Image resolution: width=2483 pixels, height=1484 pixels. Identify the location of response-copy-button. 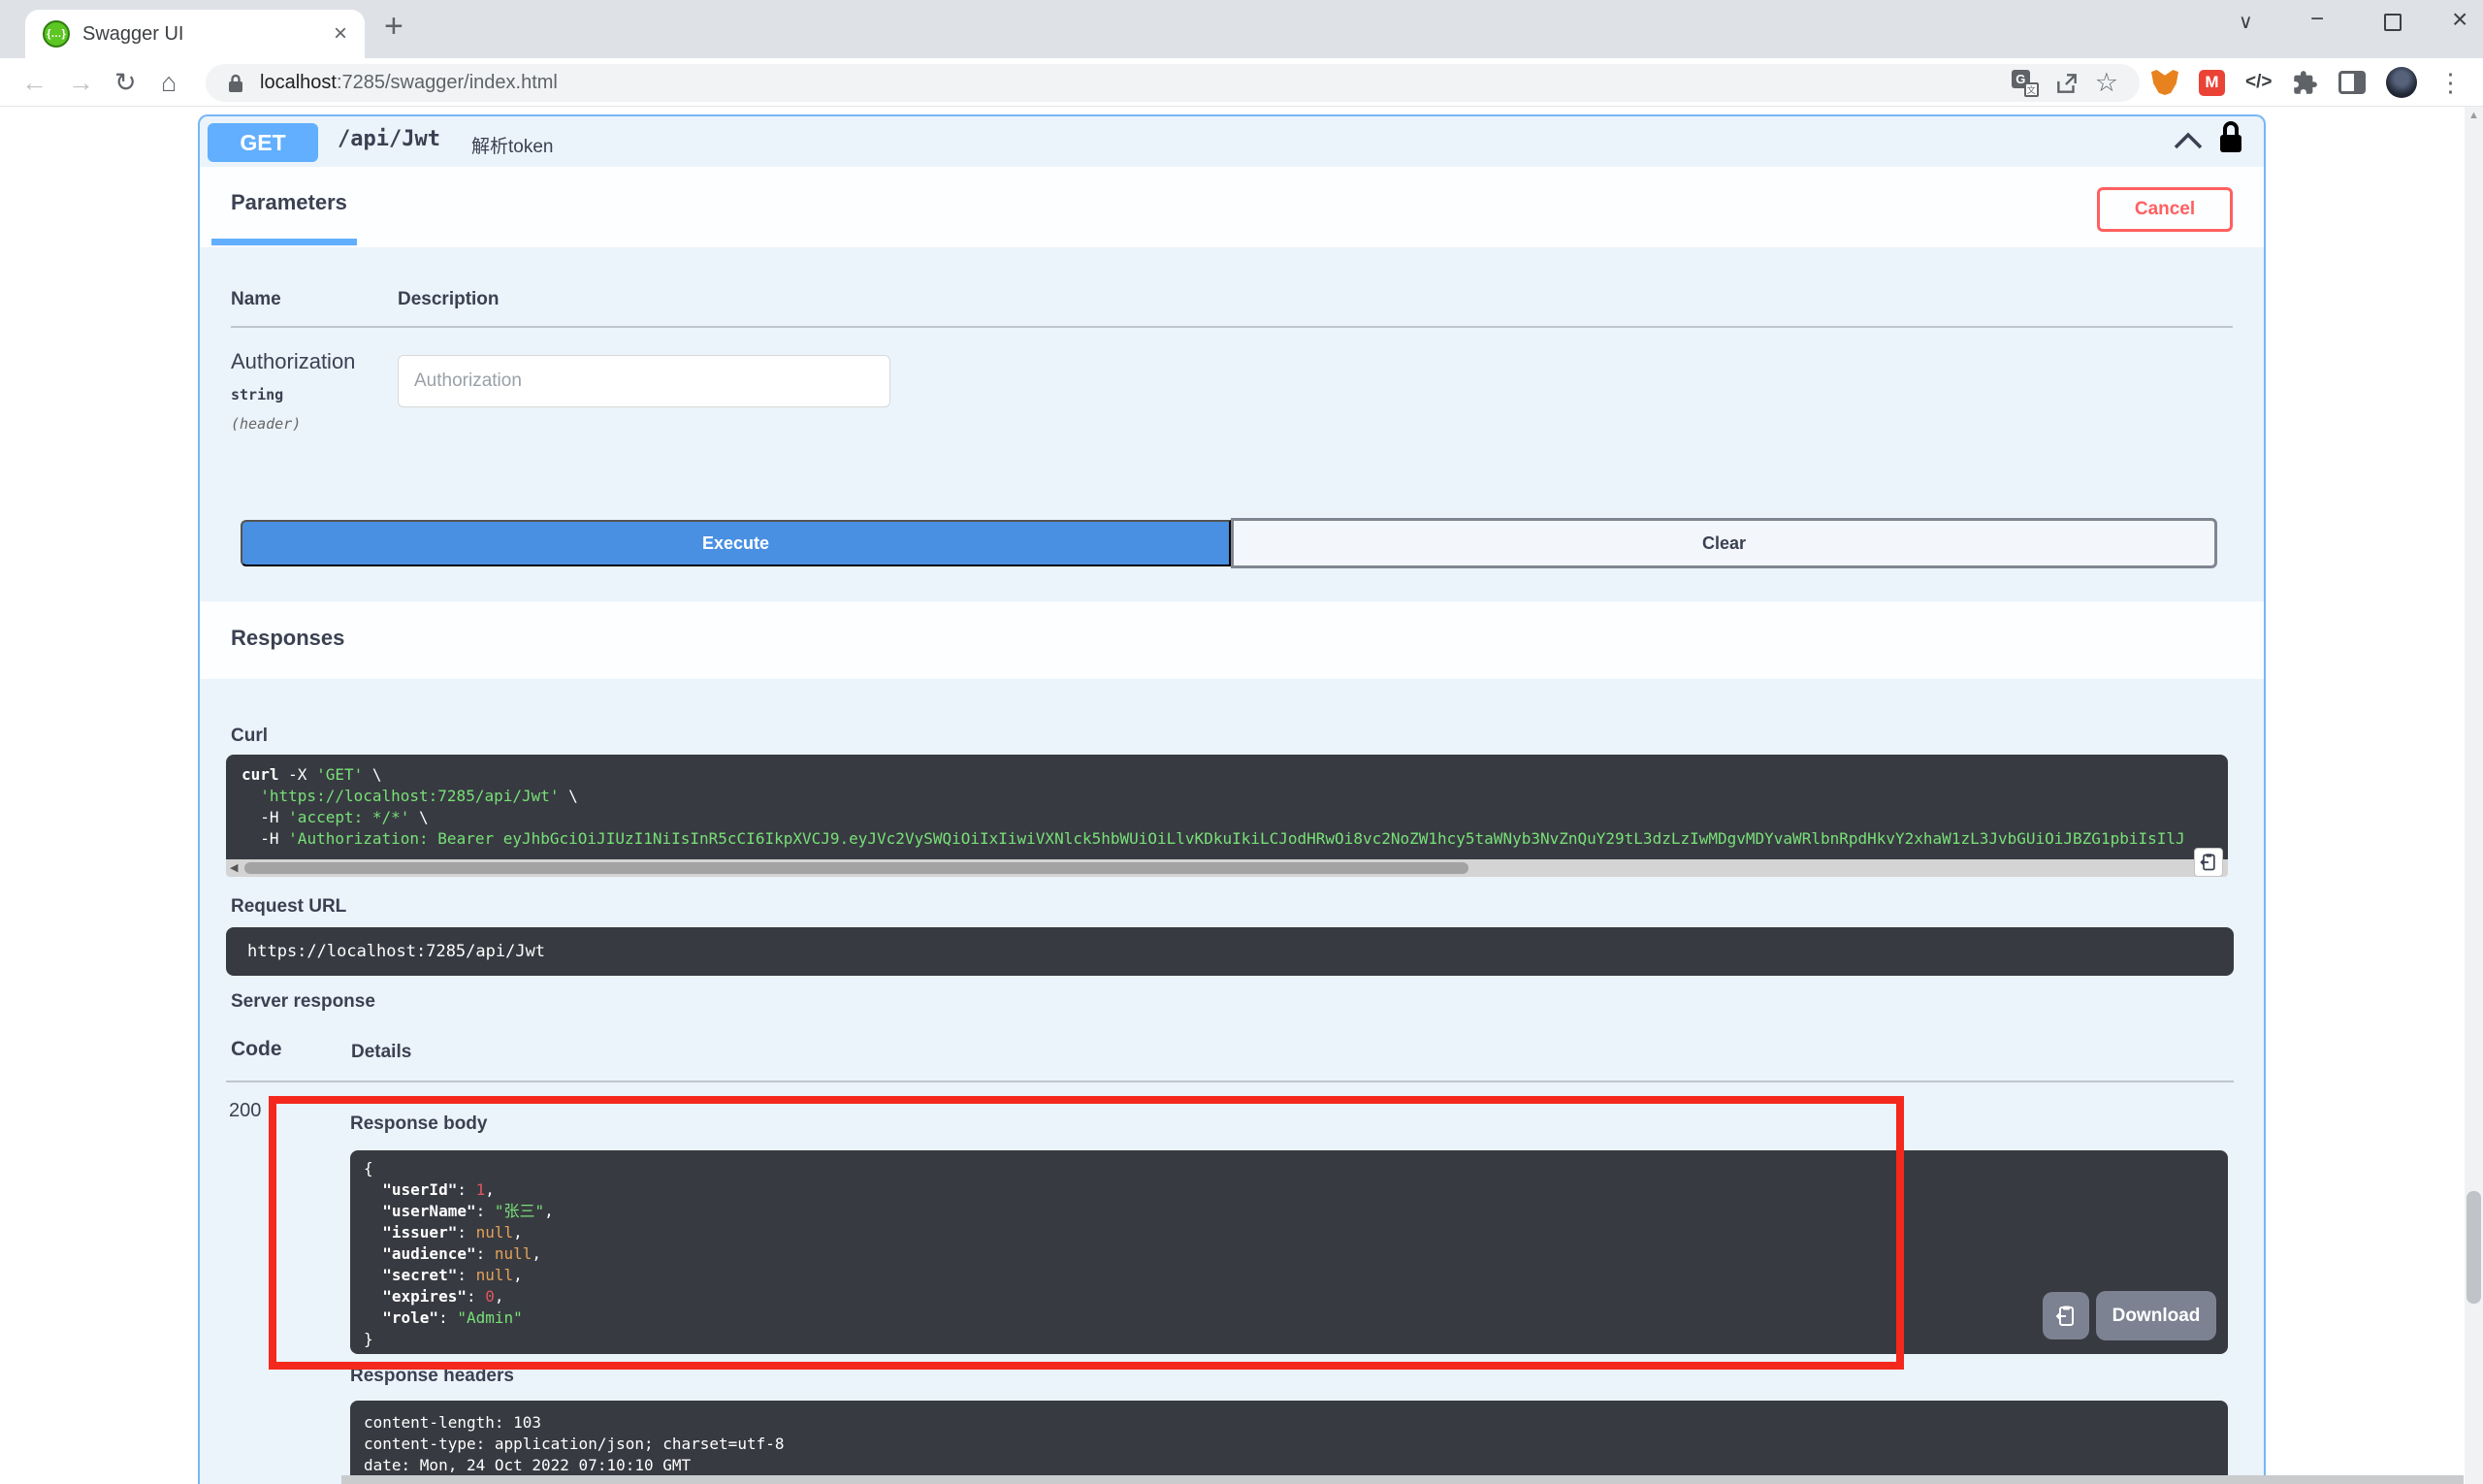
(2066, 1315).